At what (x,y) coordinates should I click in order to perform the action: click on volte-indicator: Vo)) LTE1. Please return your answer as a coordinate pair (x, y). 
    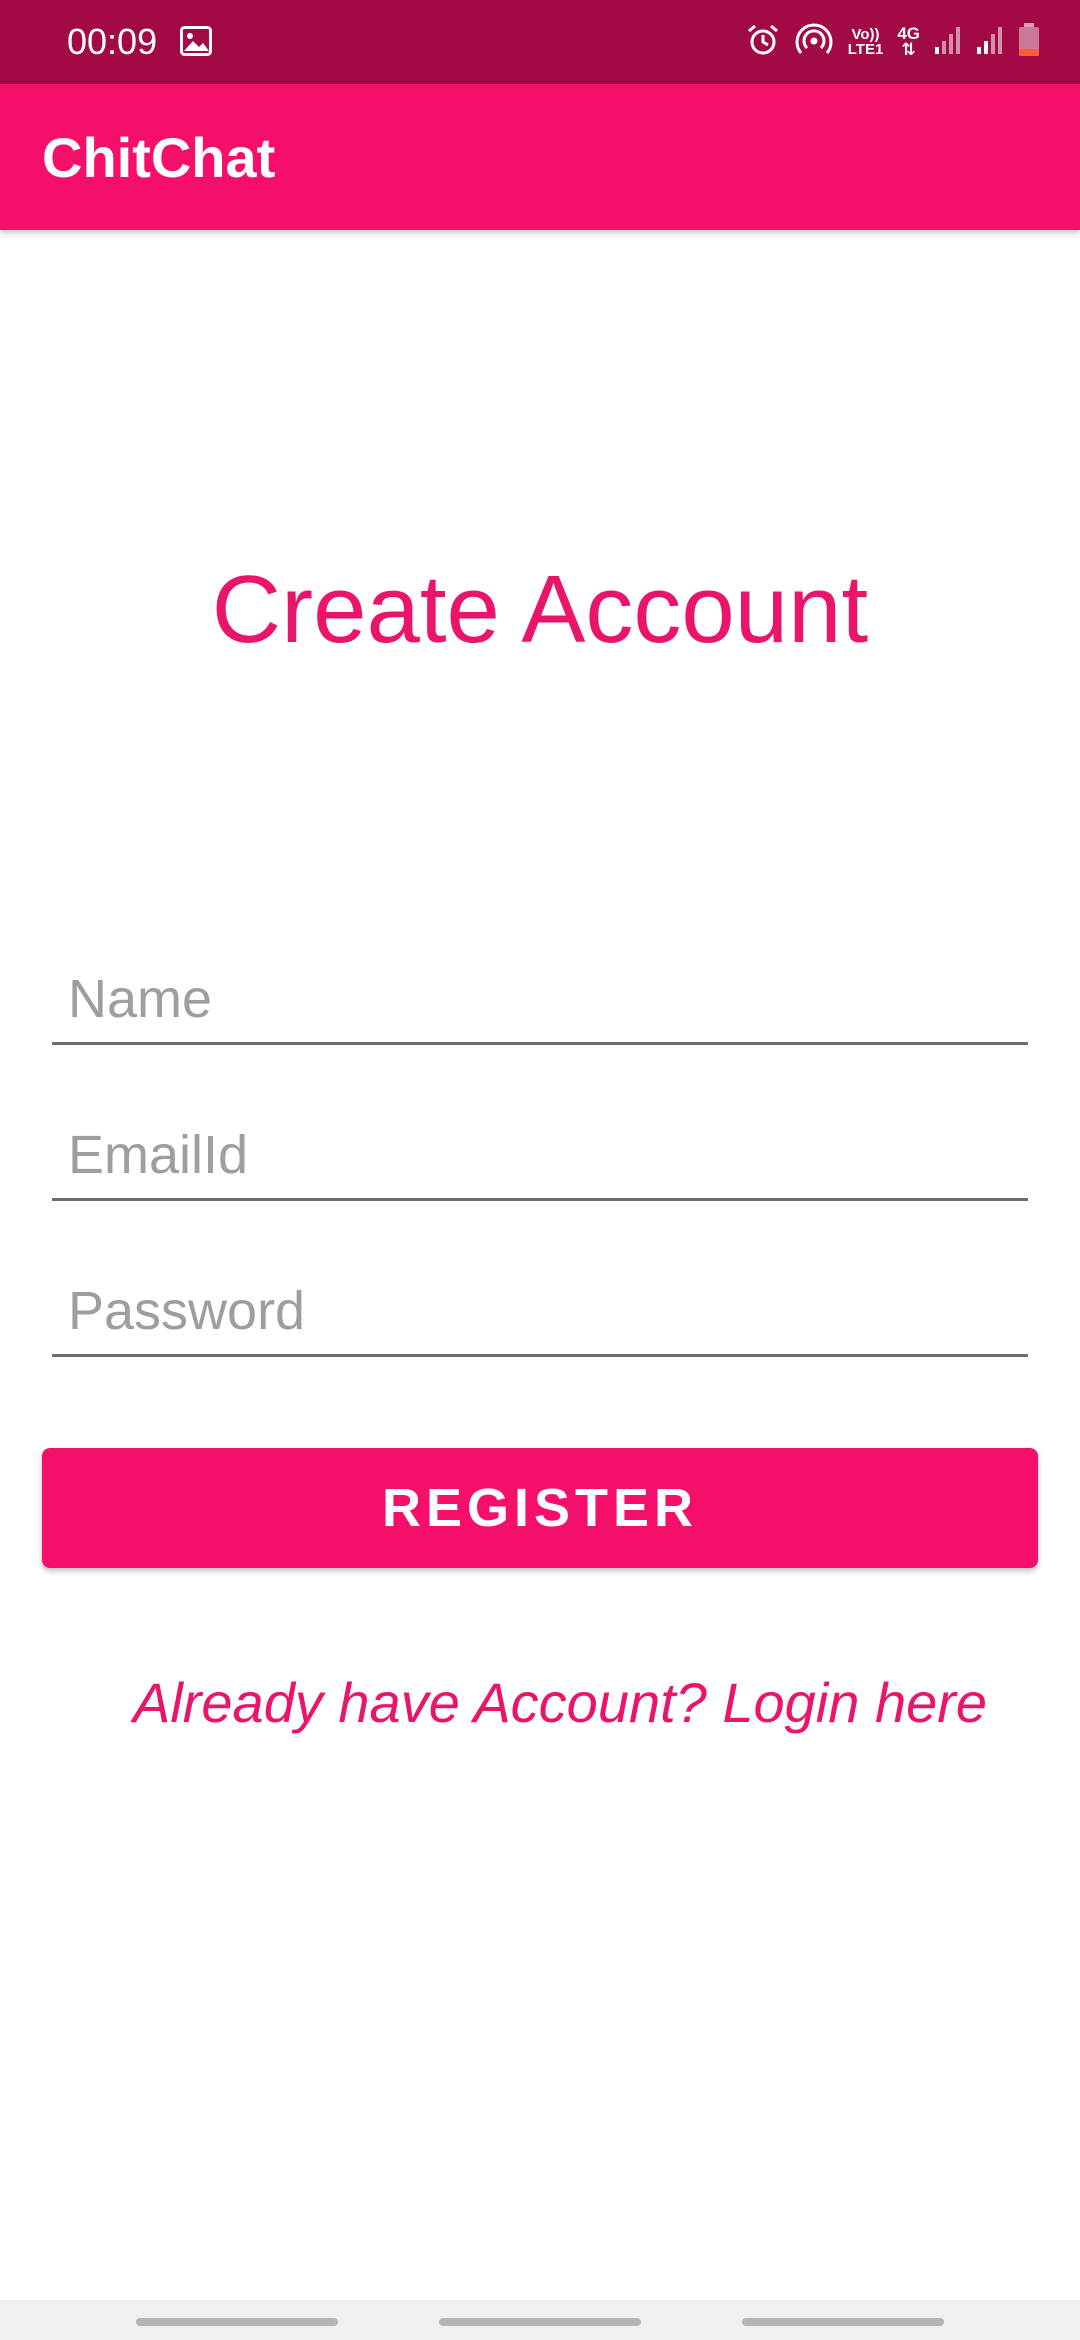
    Looking at the image, I should click on (866, 42).